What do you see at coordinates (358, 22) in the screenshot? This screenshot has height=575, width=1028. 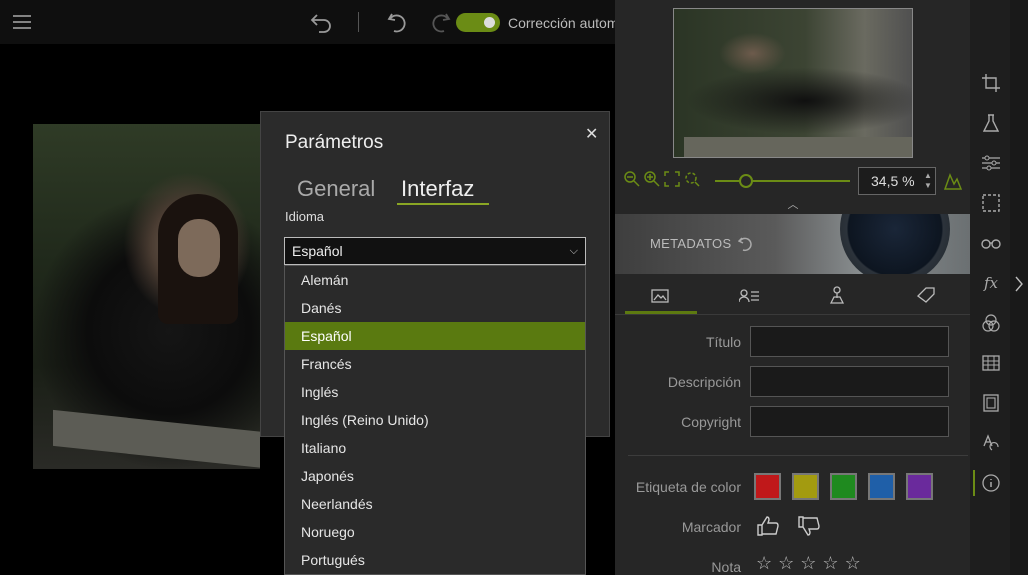 I see `toolbar-separator` at bounding box center [358, 22].